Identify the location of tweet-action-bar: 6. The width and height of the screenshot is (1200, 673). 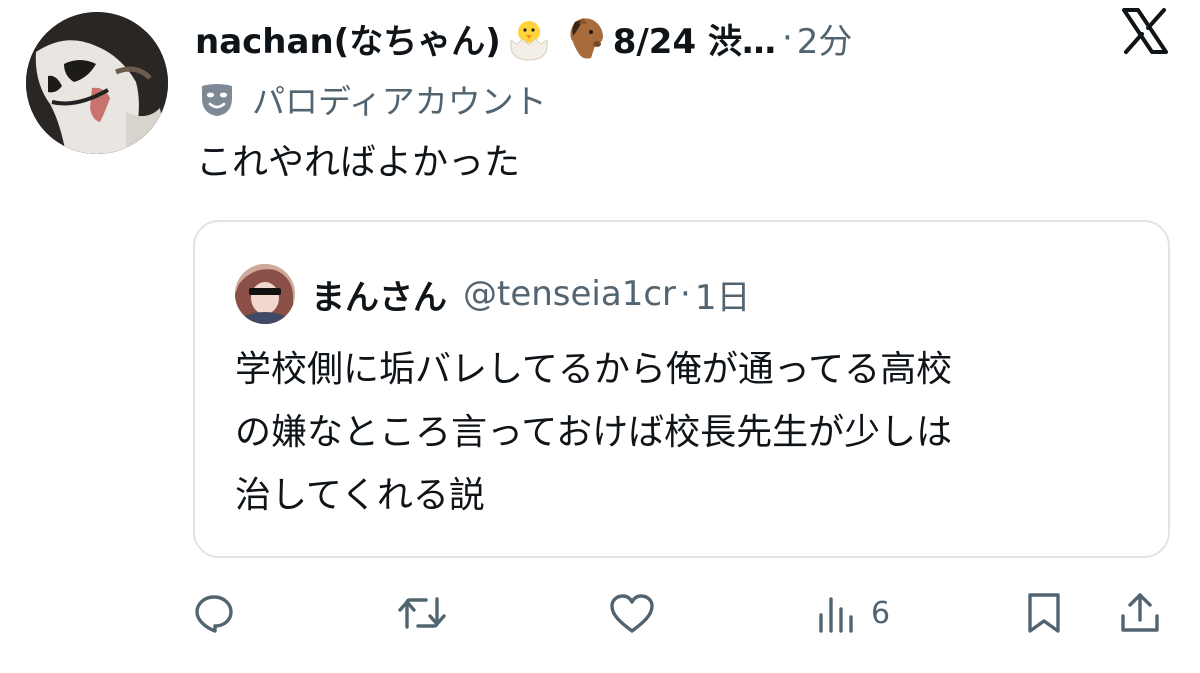
(600, 615).